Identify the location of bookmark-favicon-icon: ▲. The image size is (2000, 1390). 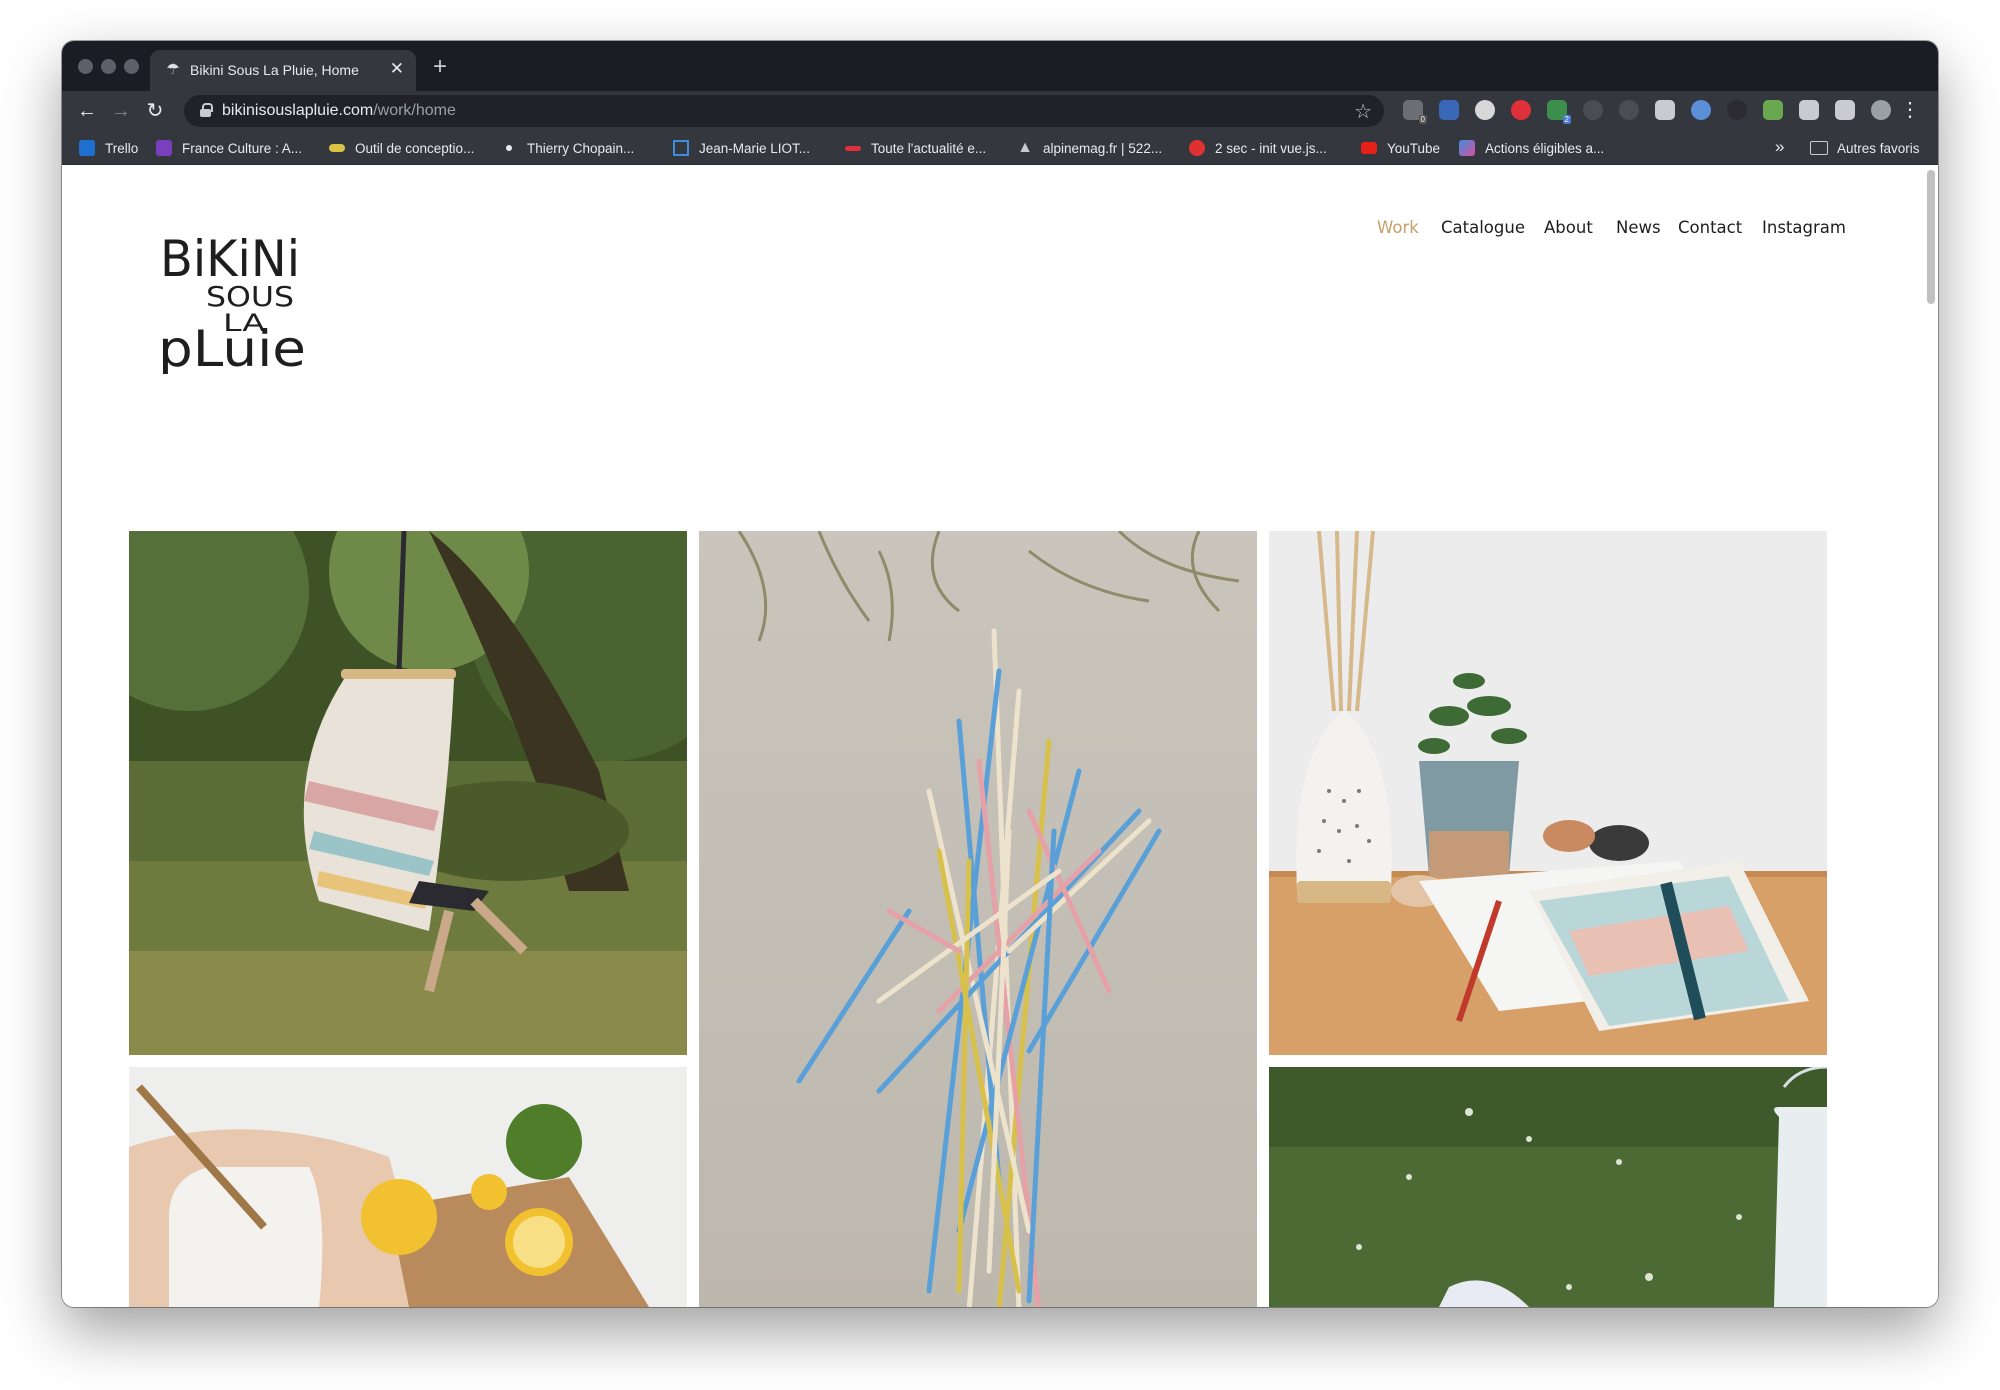
(1025, 147).